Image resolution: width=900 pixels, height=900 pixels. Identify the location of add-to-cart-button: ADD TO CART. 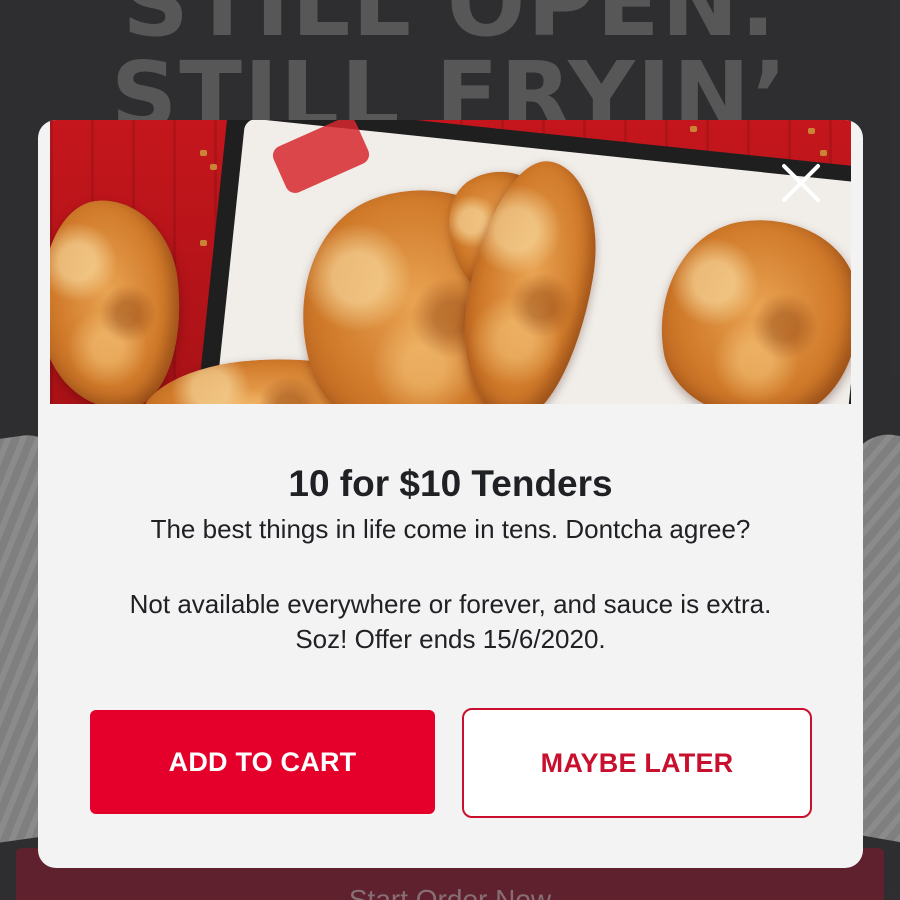
(262, 762).